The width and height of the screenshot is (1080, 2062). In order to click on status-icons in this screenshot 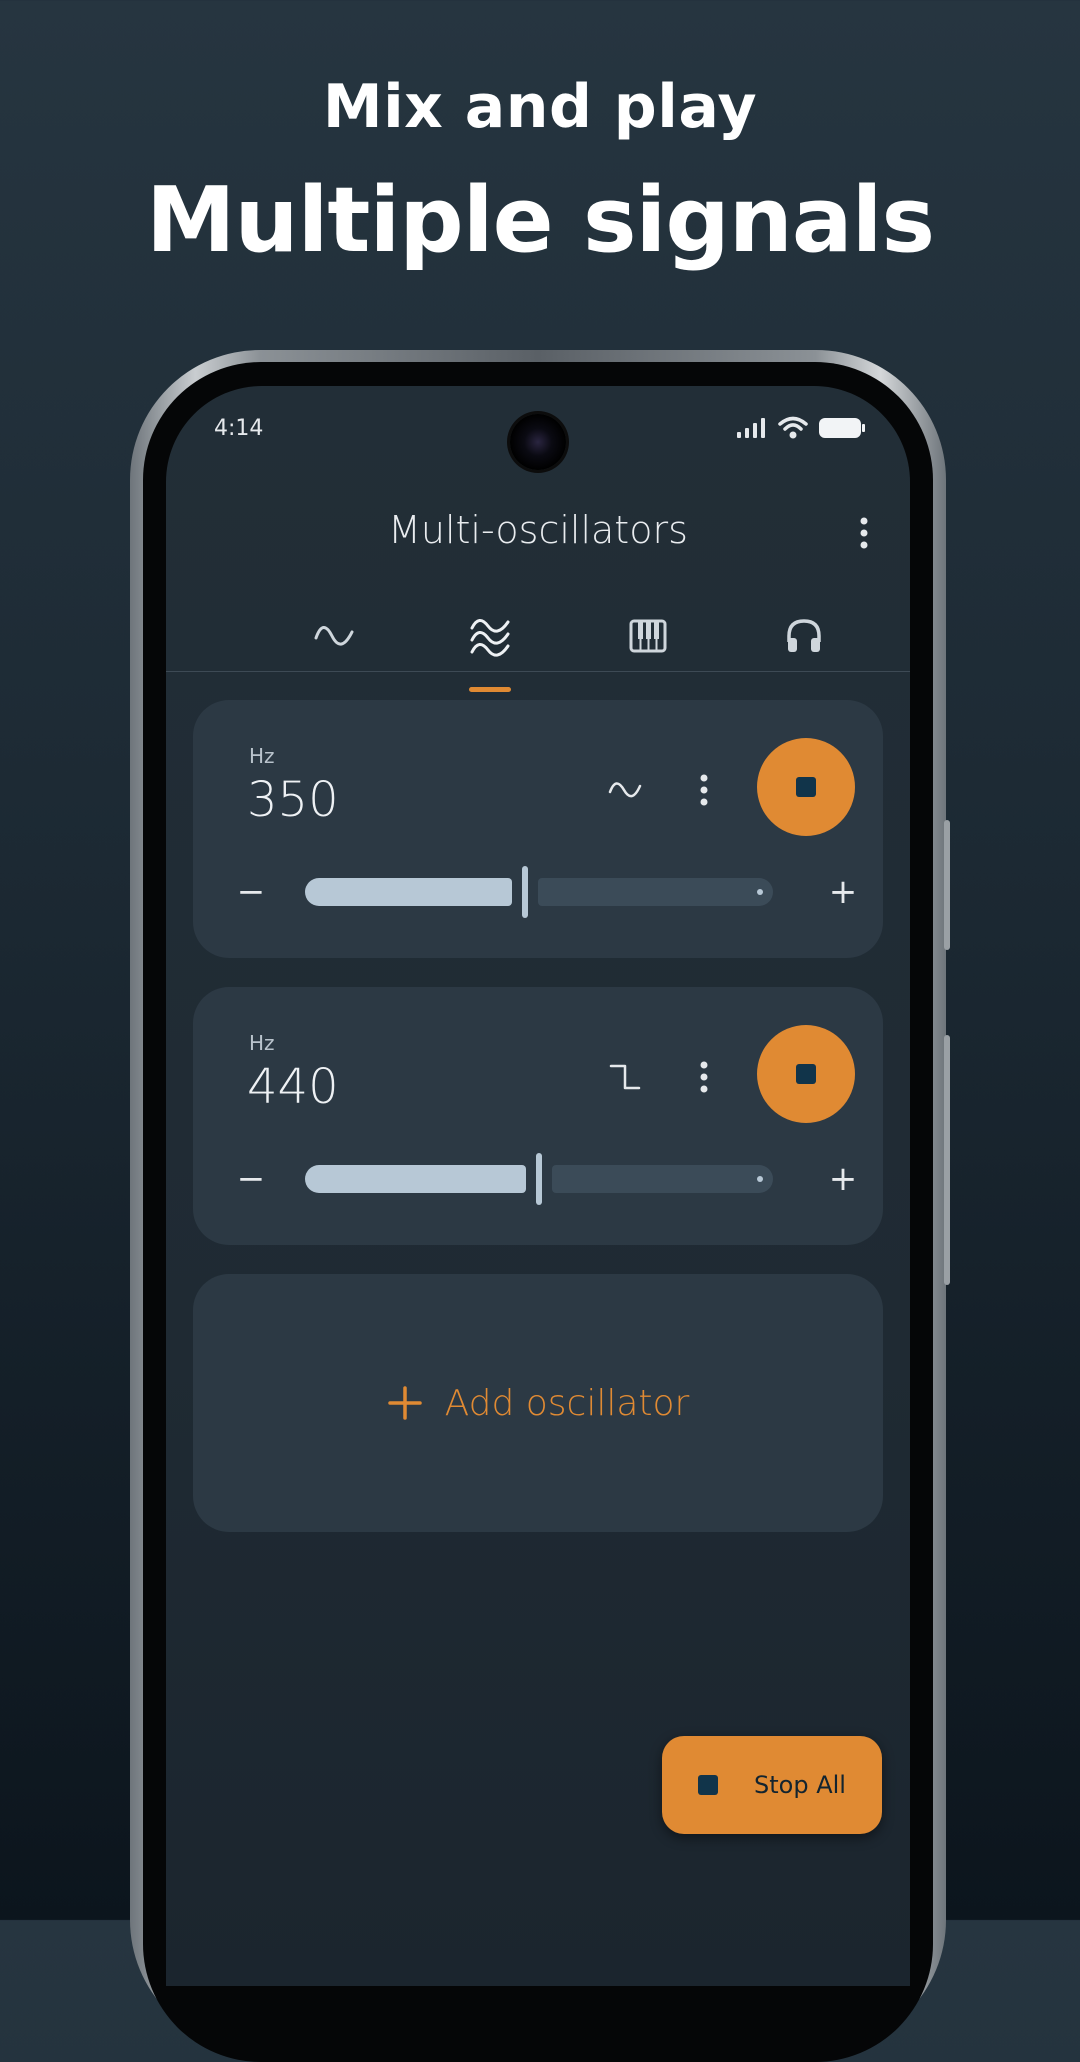, I will do `click(801, 428)`.